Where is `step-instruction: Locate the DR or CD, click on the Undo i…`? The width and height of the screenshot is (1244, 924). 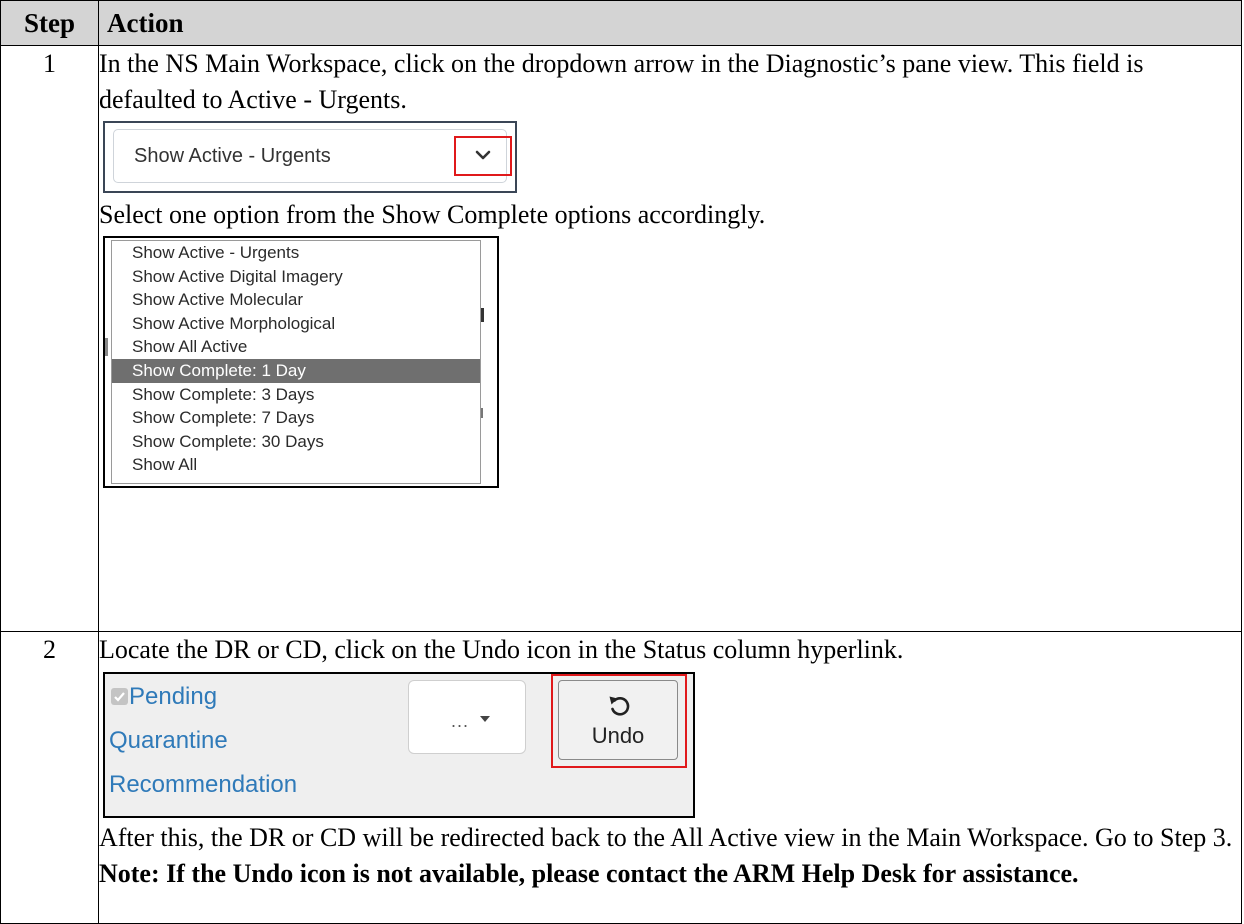 step-instruction: Locate the DR or CD, click on the Undo i… is located at coordinates (501, 649).